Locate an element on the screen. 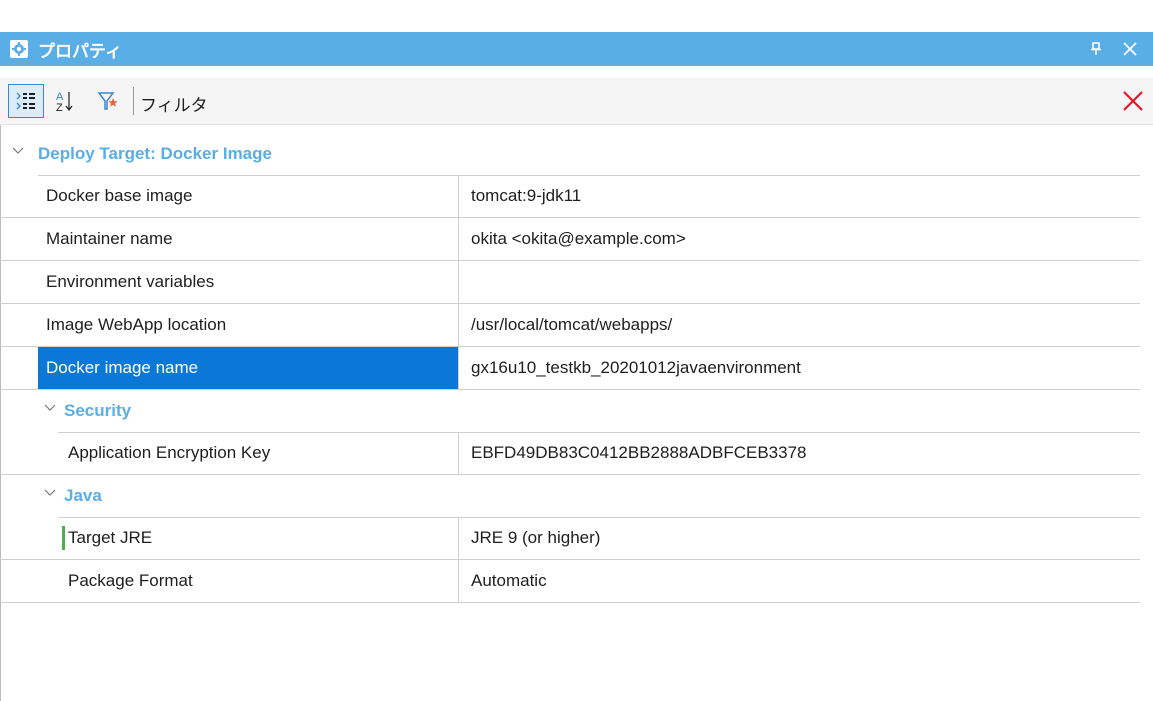 This screenshot has width=1153, height=701. category-java: Java is located at coordinates (570, 496).